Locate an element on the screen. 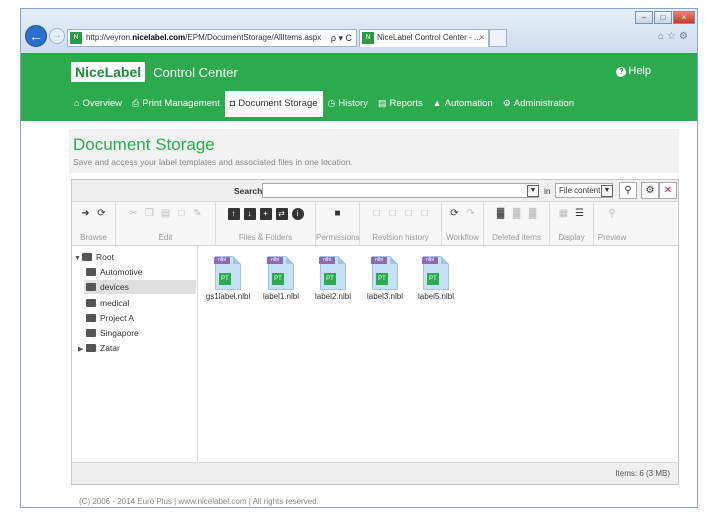 The width and height of the screenshot is (707, 516). file-item: nlbl PT label5.nlbl is located at coordinates (436, 278).